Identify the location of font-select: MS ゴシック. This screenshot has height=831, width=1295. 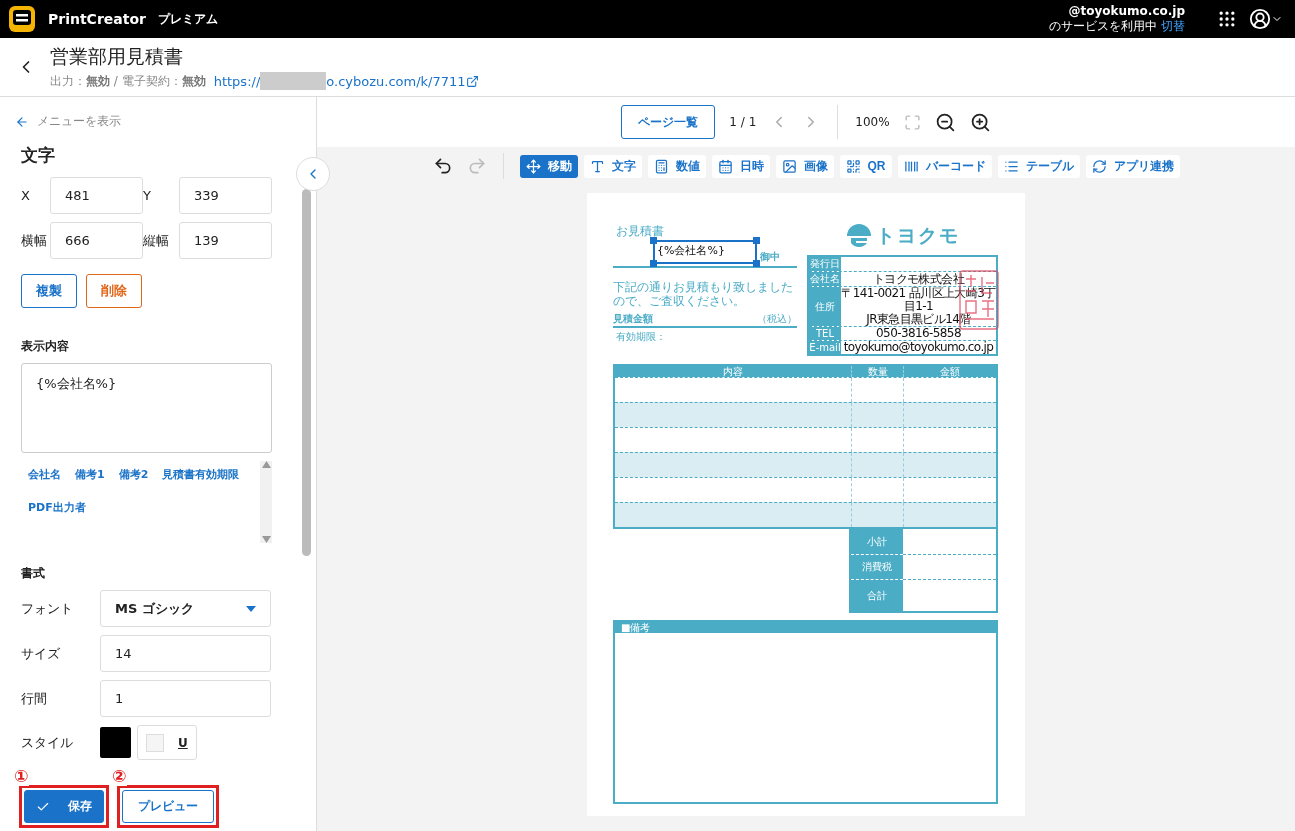
(185, 608).